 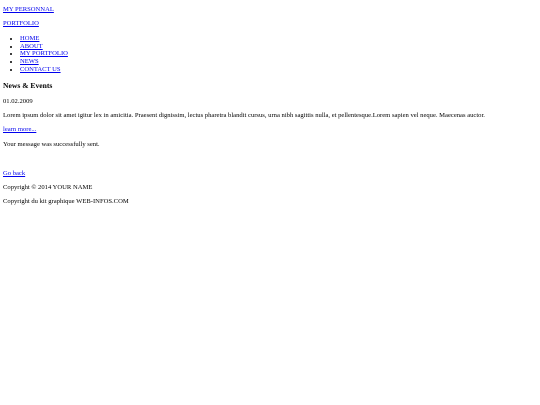 I want to click on nav-link-news: NEWS, so click(x=29, y=61).